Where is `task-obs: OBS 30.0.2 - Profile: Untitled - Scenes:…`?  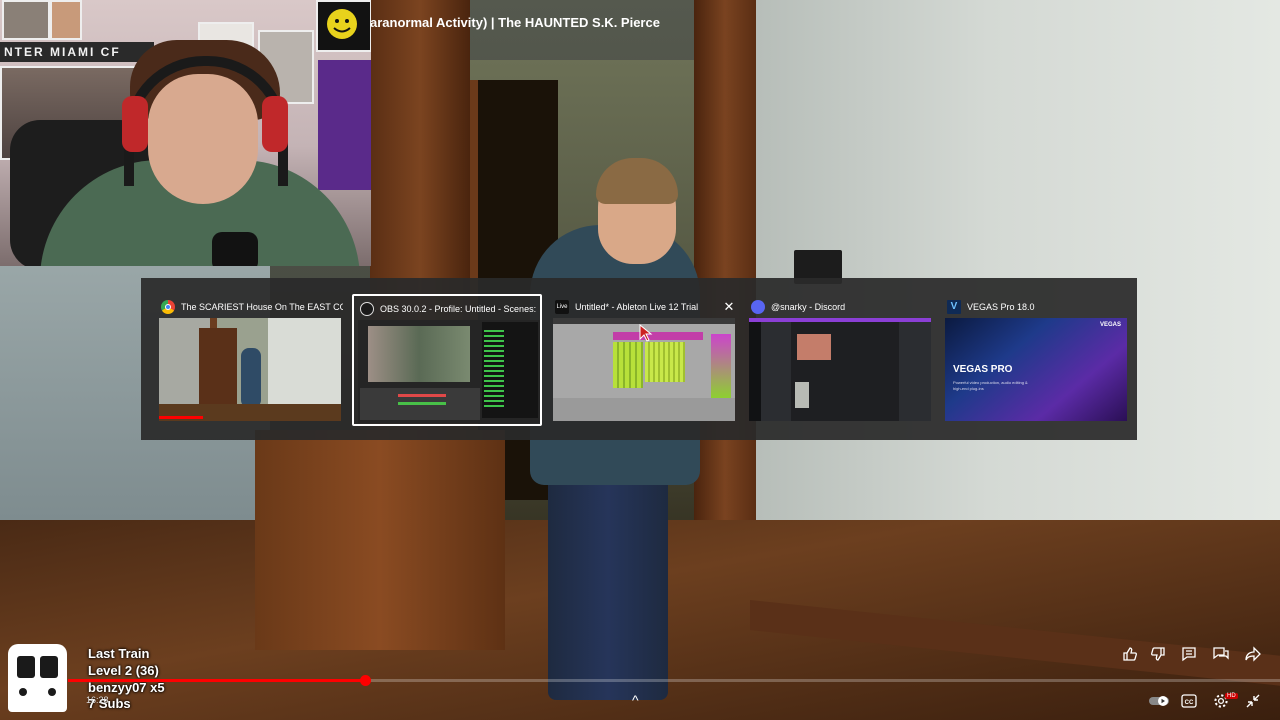
task-obs: OBS 30.0.2 - Profile: Untitled - Scenes:… is located at coordinates (447, 360).